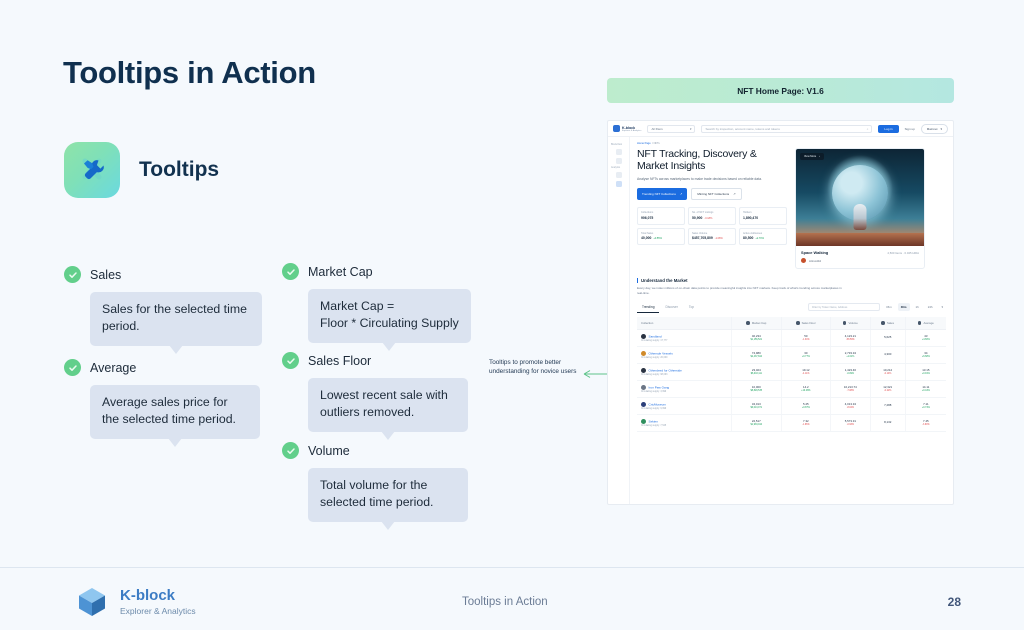 This screenshot has height=630, width=1024. What do you see at coordinates (934, 128) in the screenshot?
I see `network-select: Mainnet ▾` at bounding box center [934, 128].